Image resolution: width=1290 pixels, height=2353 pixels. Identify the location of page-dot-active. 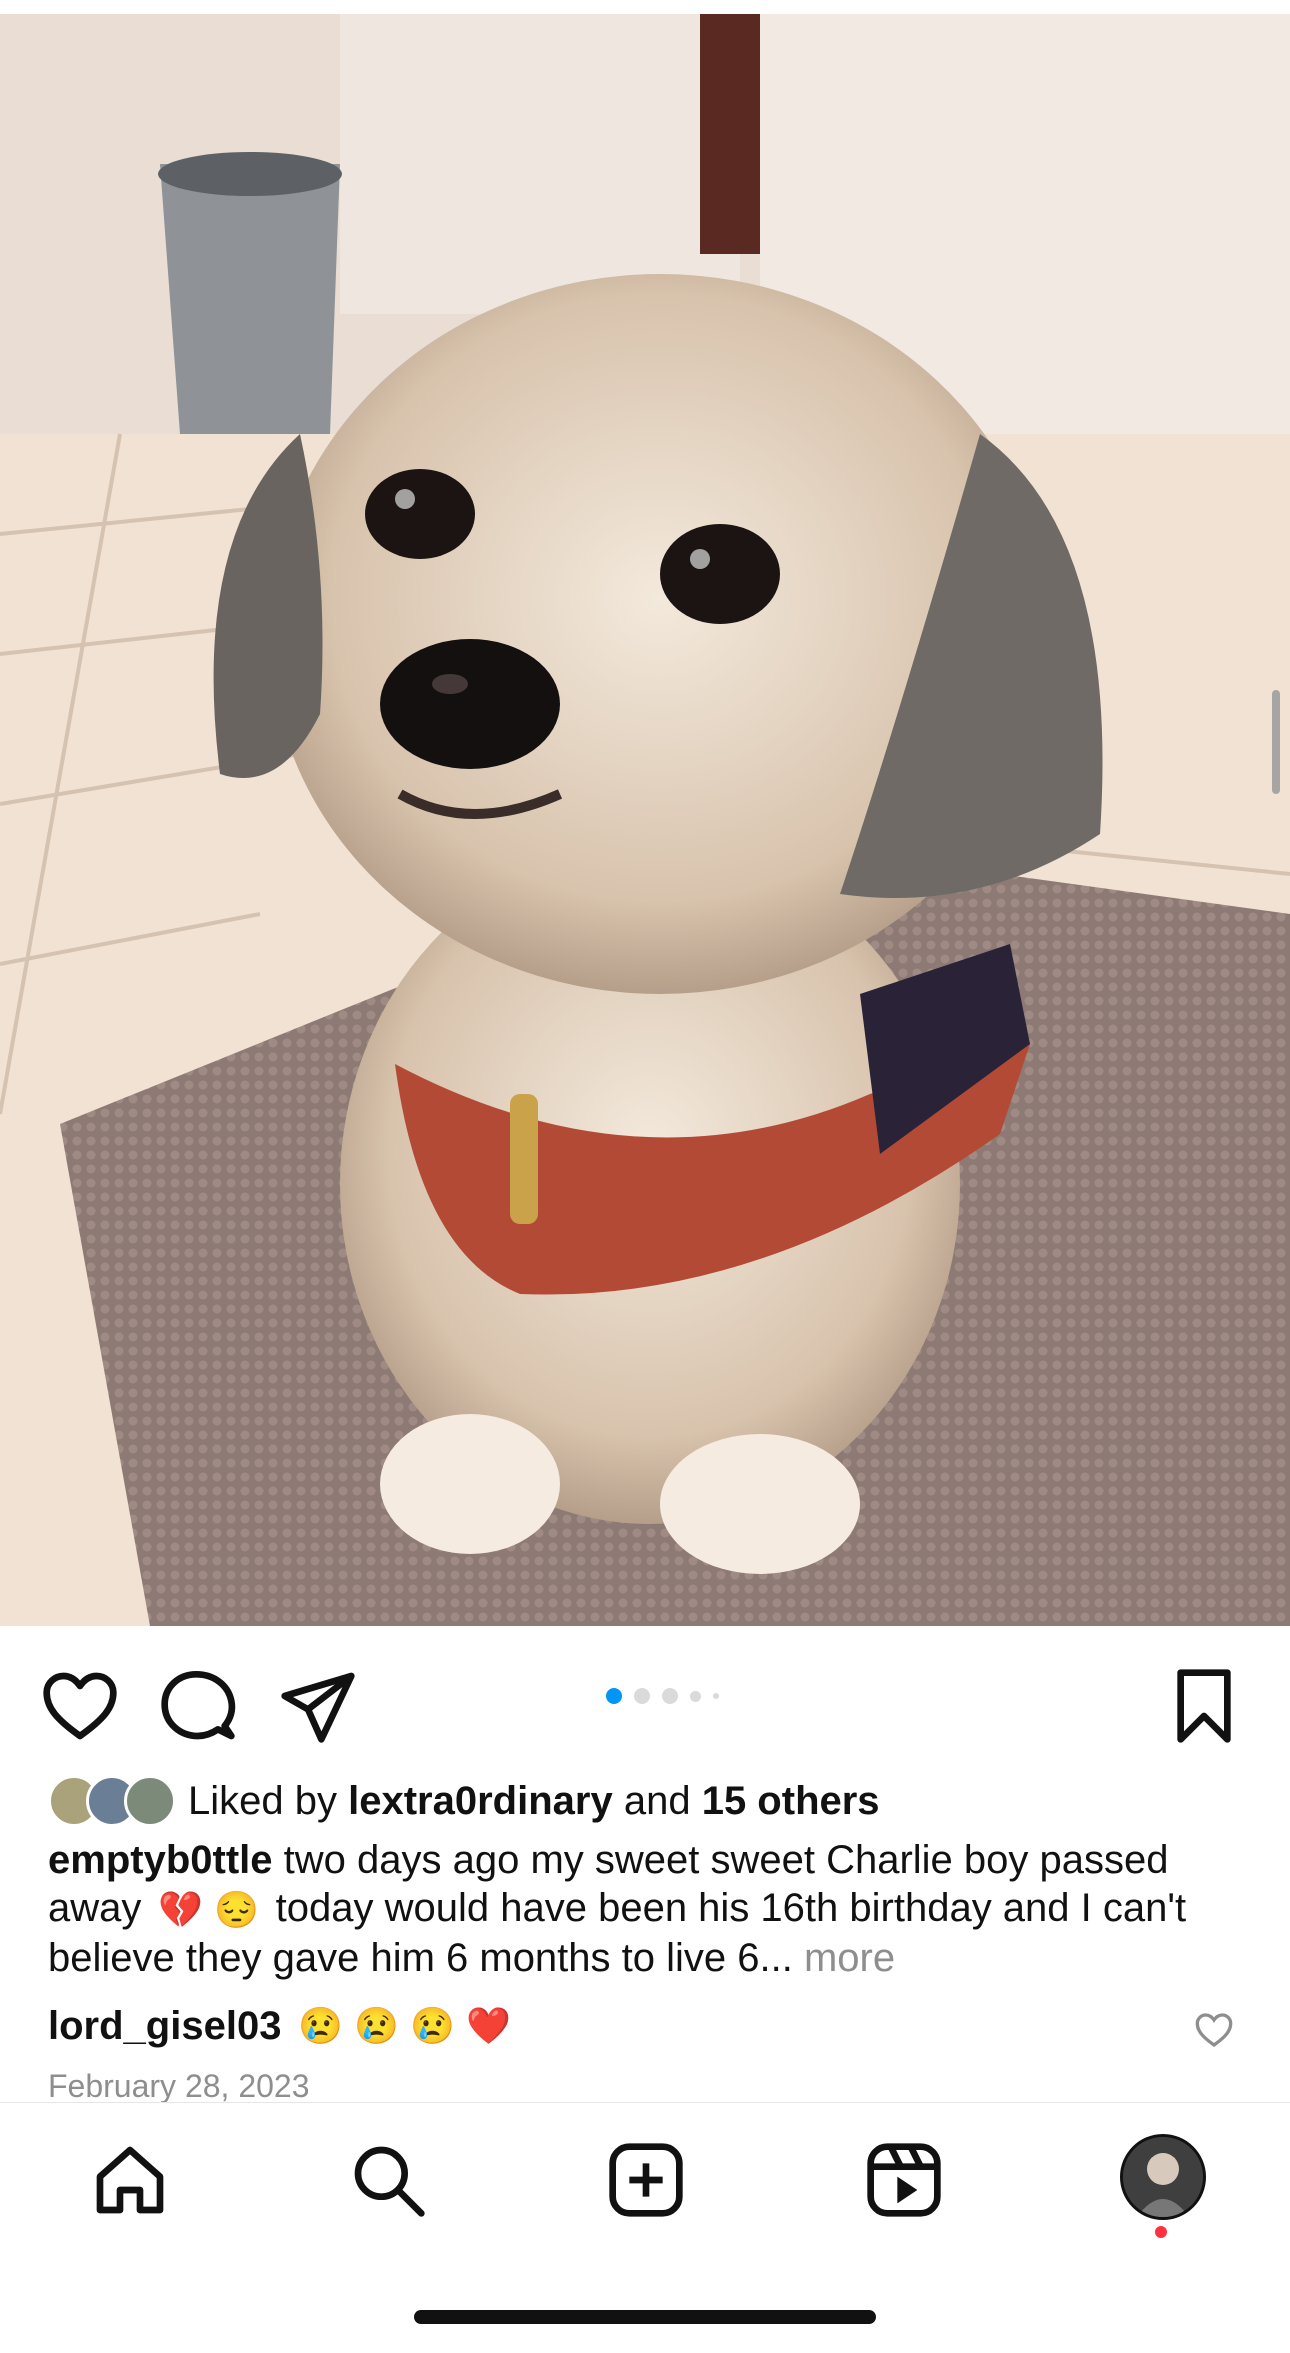
(614, 1696).